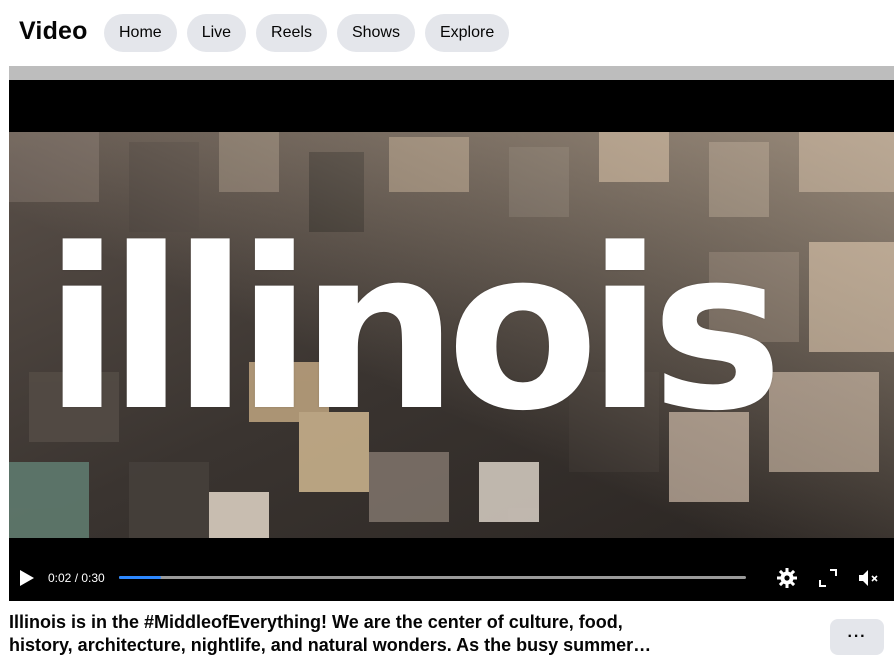 The width and height of the screenshot is (894, 663). I want to click on top-bar: Video Home Live Reels Shows Explore, so click(447, 33).